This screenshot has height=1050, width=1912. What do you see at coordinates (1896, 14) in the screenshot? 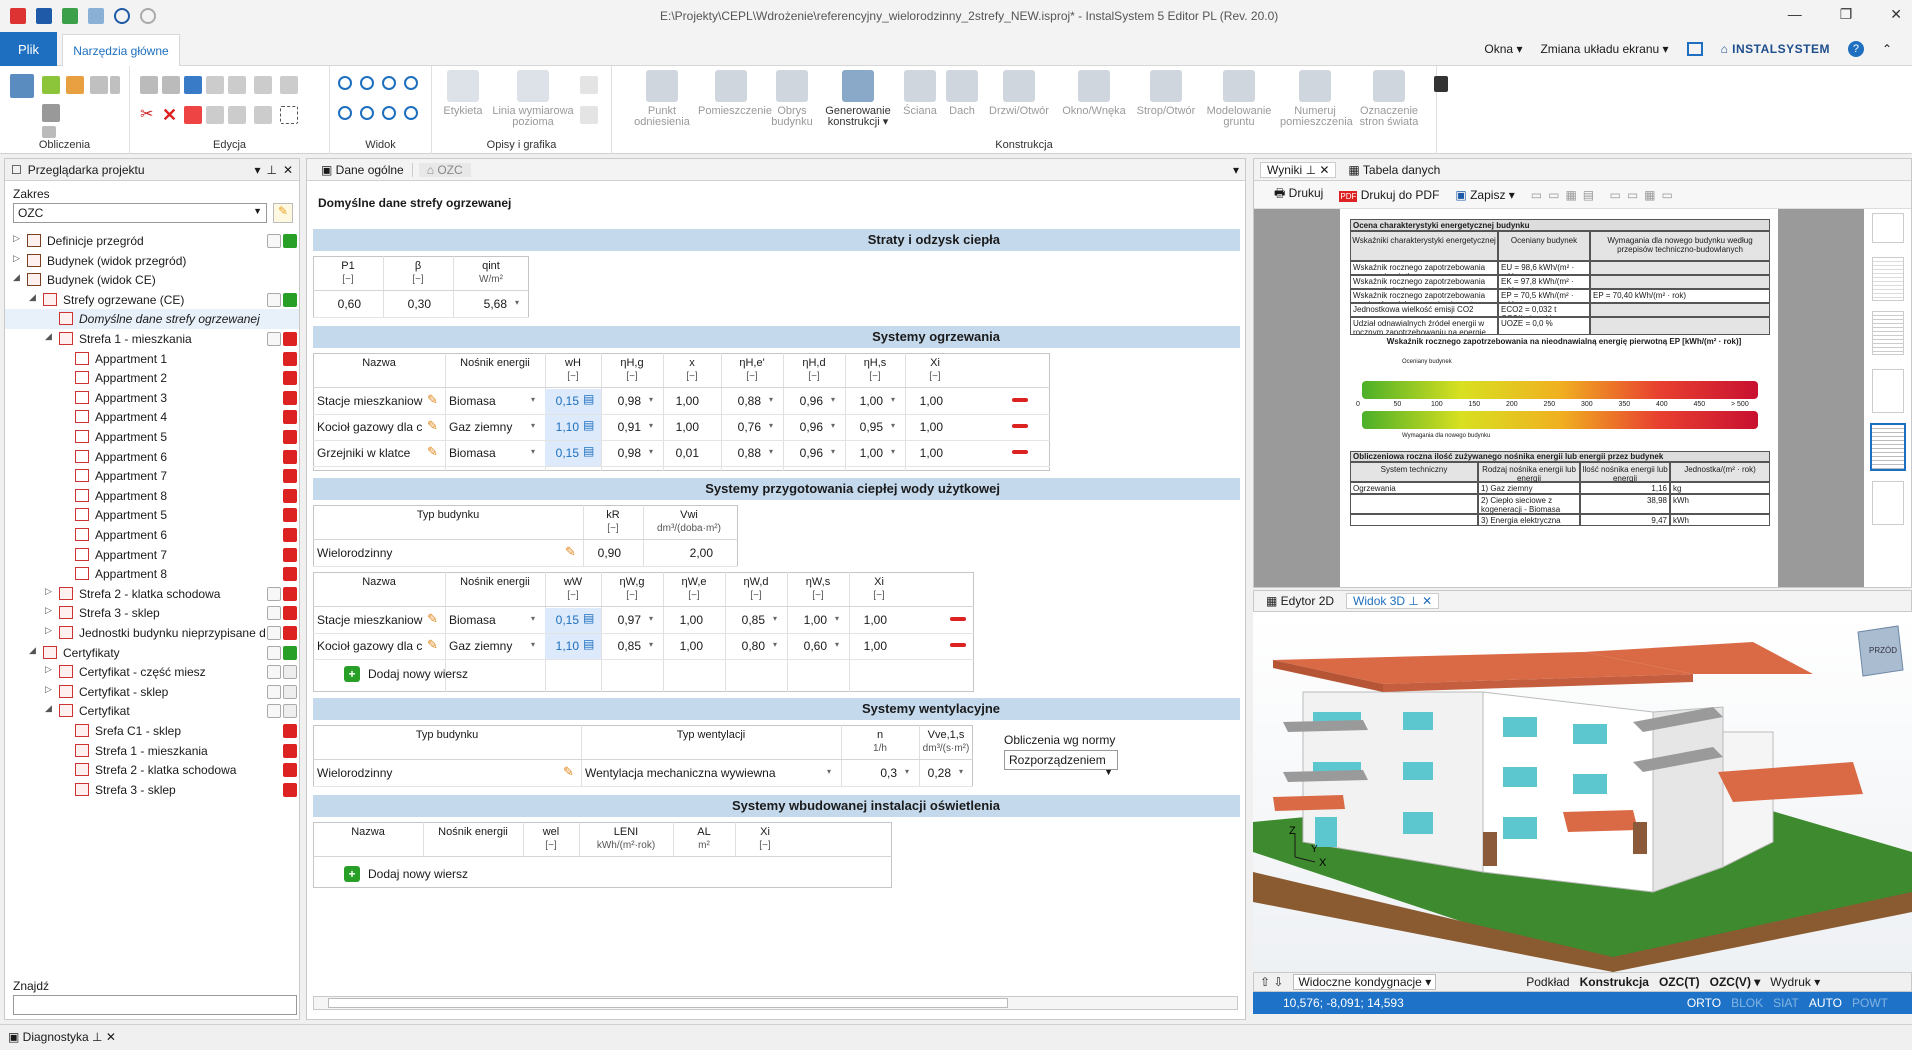
I see `close-icon: ✕` at bounding box center [1896, 14].